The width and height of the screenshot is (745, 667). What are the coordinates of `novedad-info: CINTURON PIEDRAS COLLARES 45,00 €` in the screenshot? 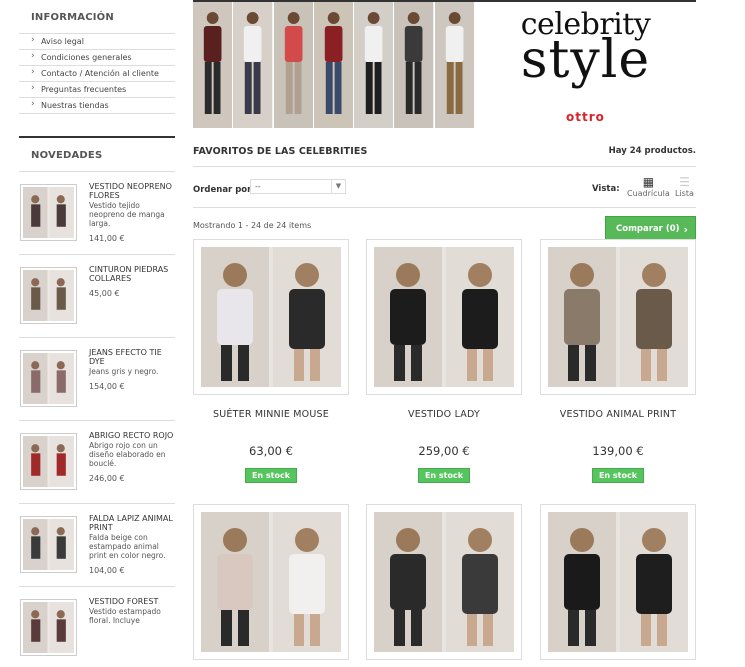 It's located at (132, 281).